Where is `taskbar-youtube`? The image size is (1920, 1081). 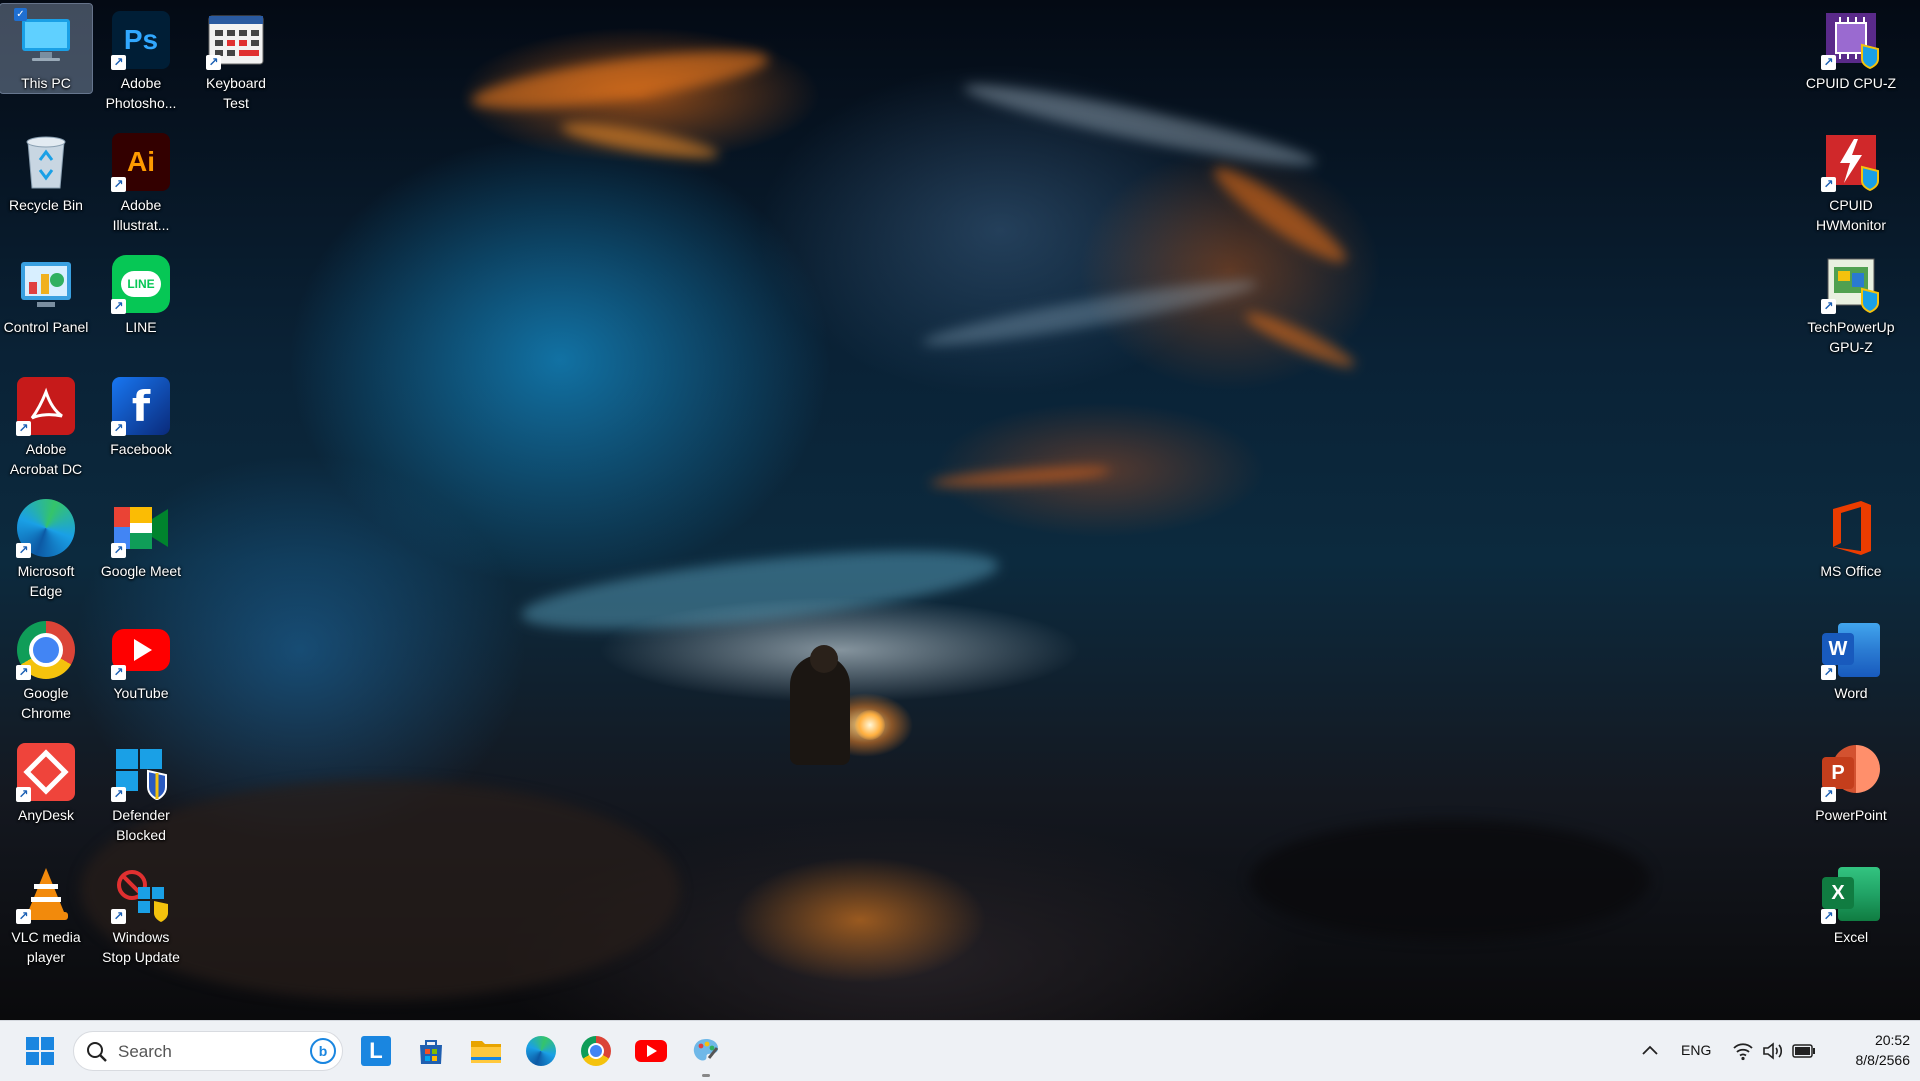 taskbar-youtube is located at coordinates (651, 1051).